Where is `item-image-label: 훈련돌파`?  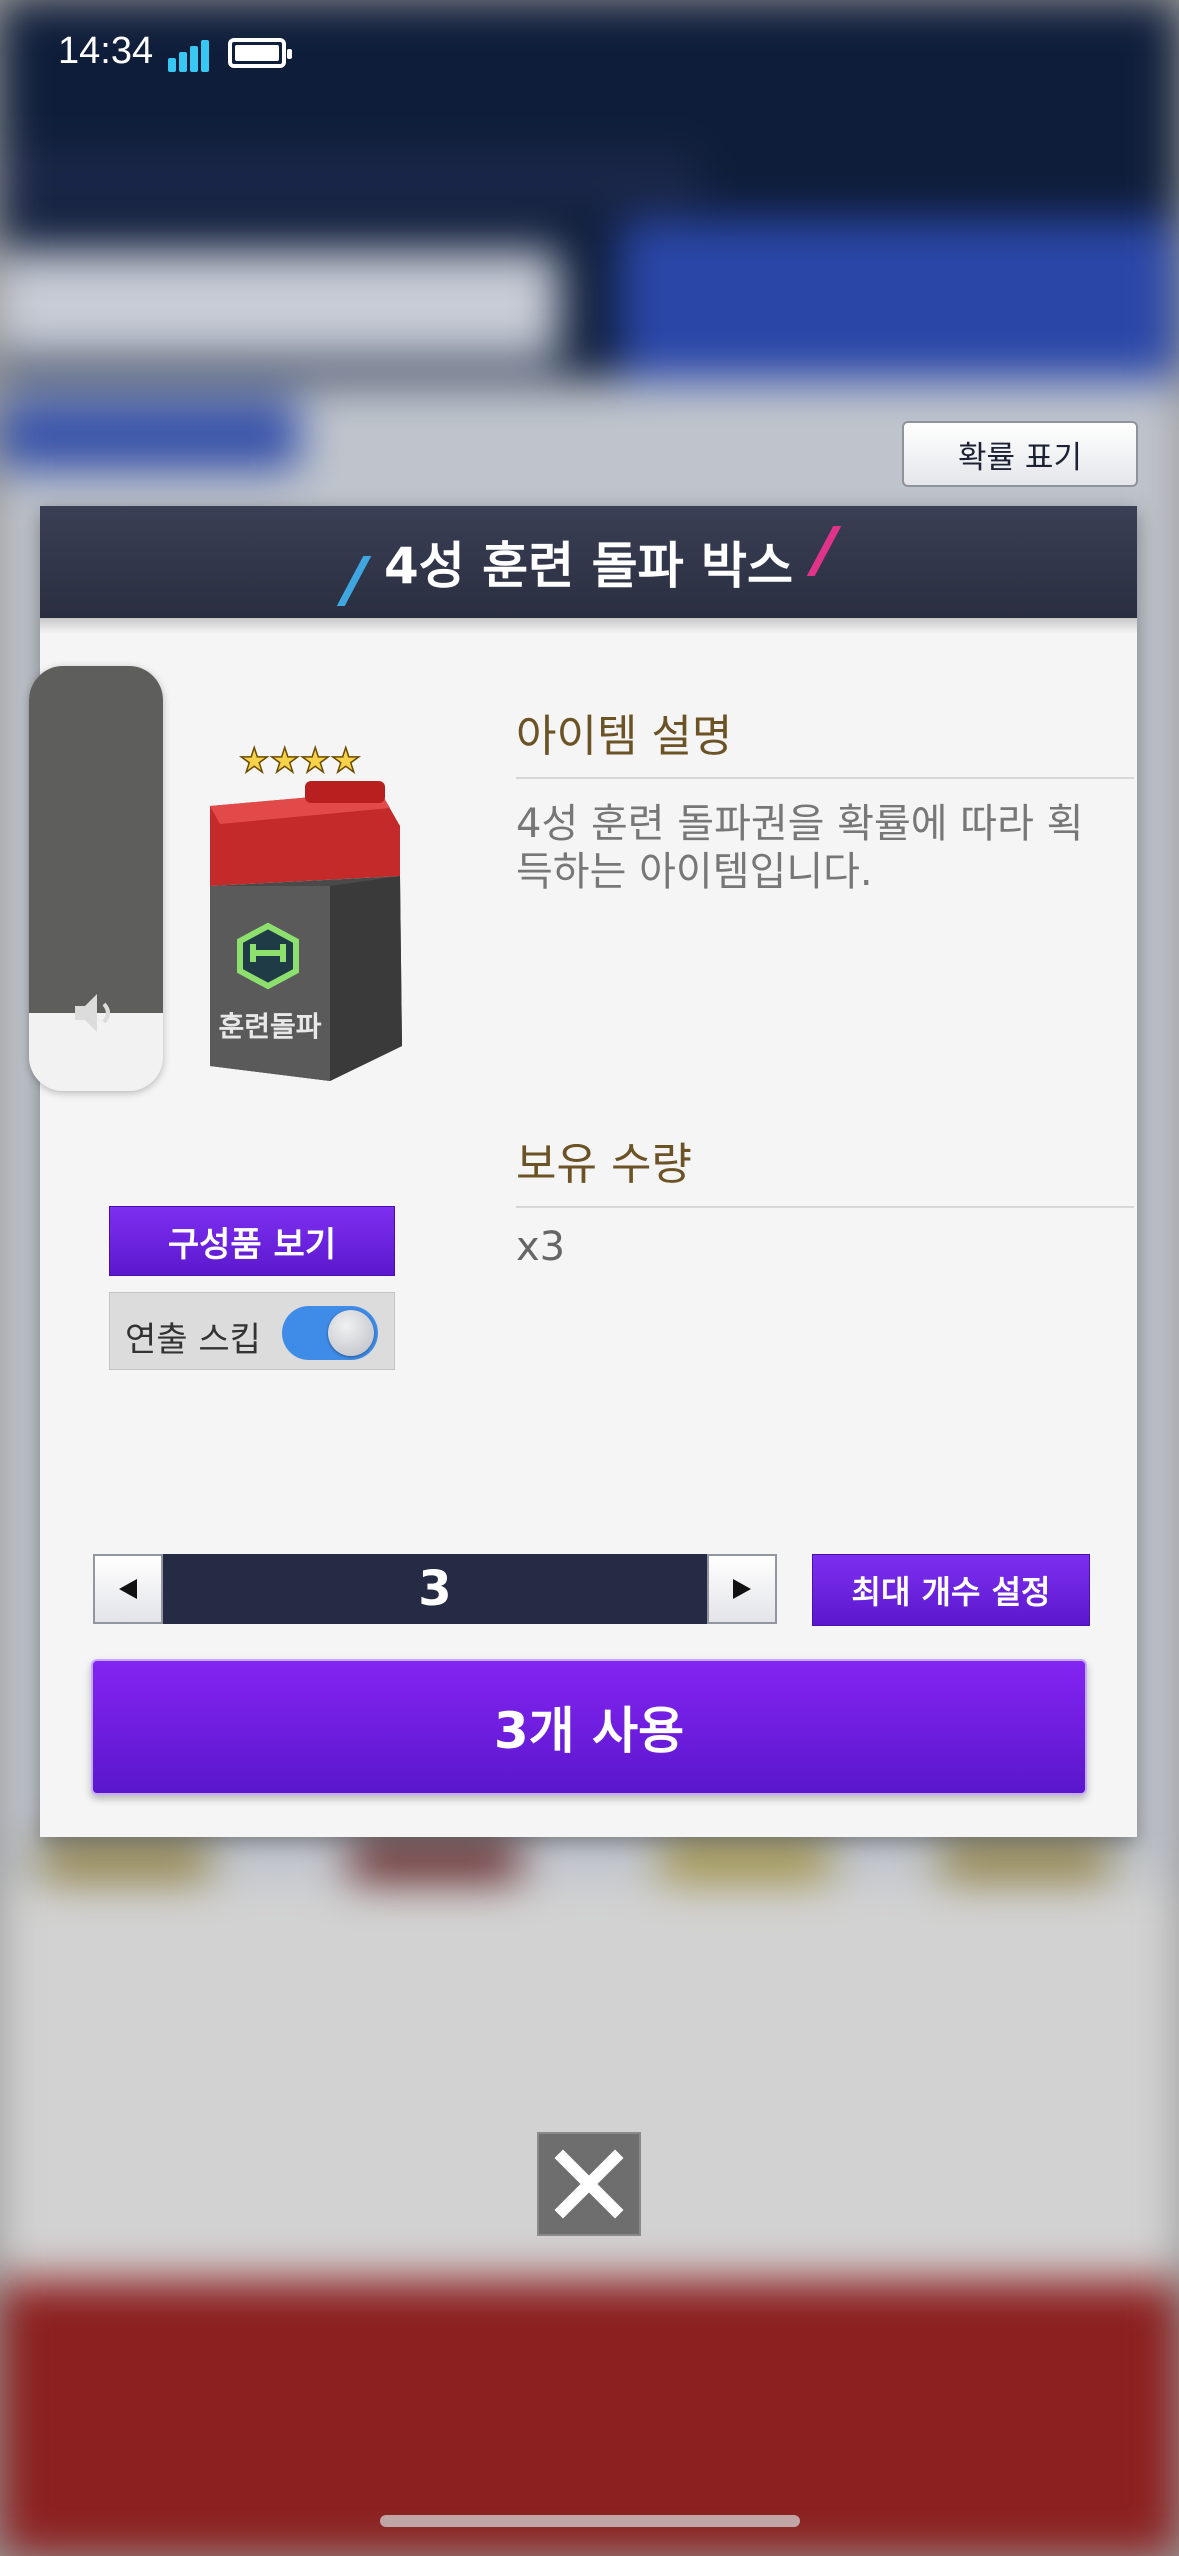 item-image-label: 훈련돌파 is located at coordinates (269, 1026).